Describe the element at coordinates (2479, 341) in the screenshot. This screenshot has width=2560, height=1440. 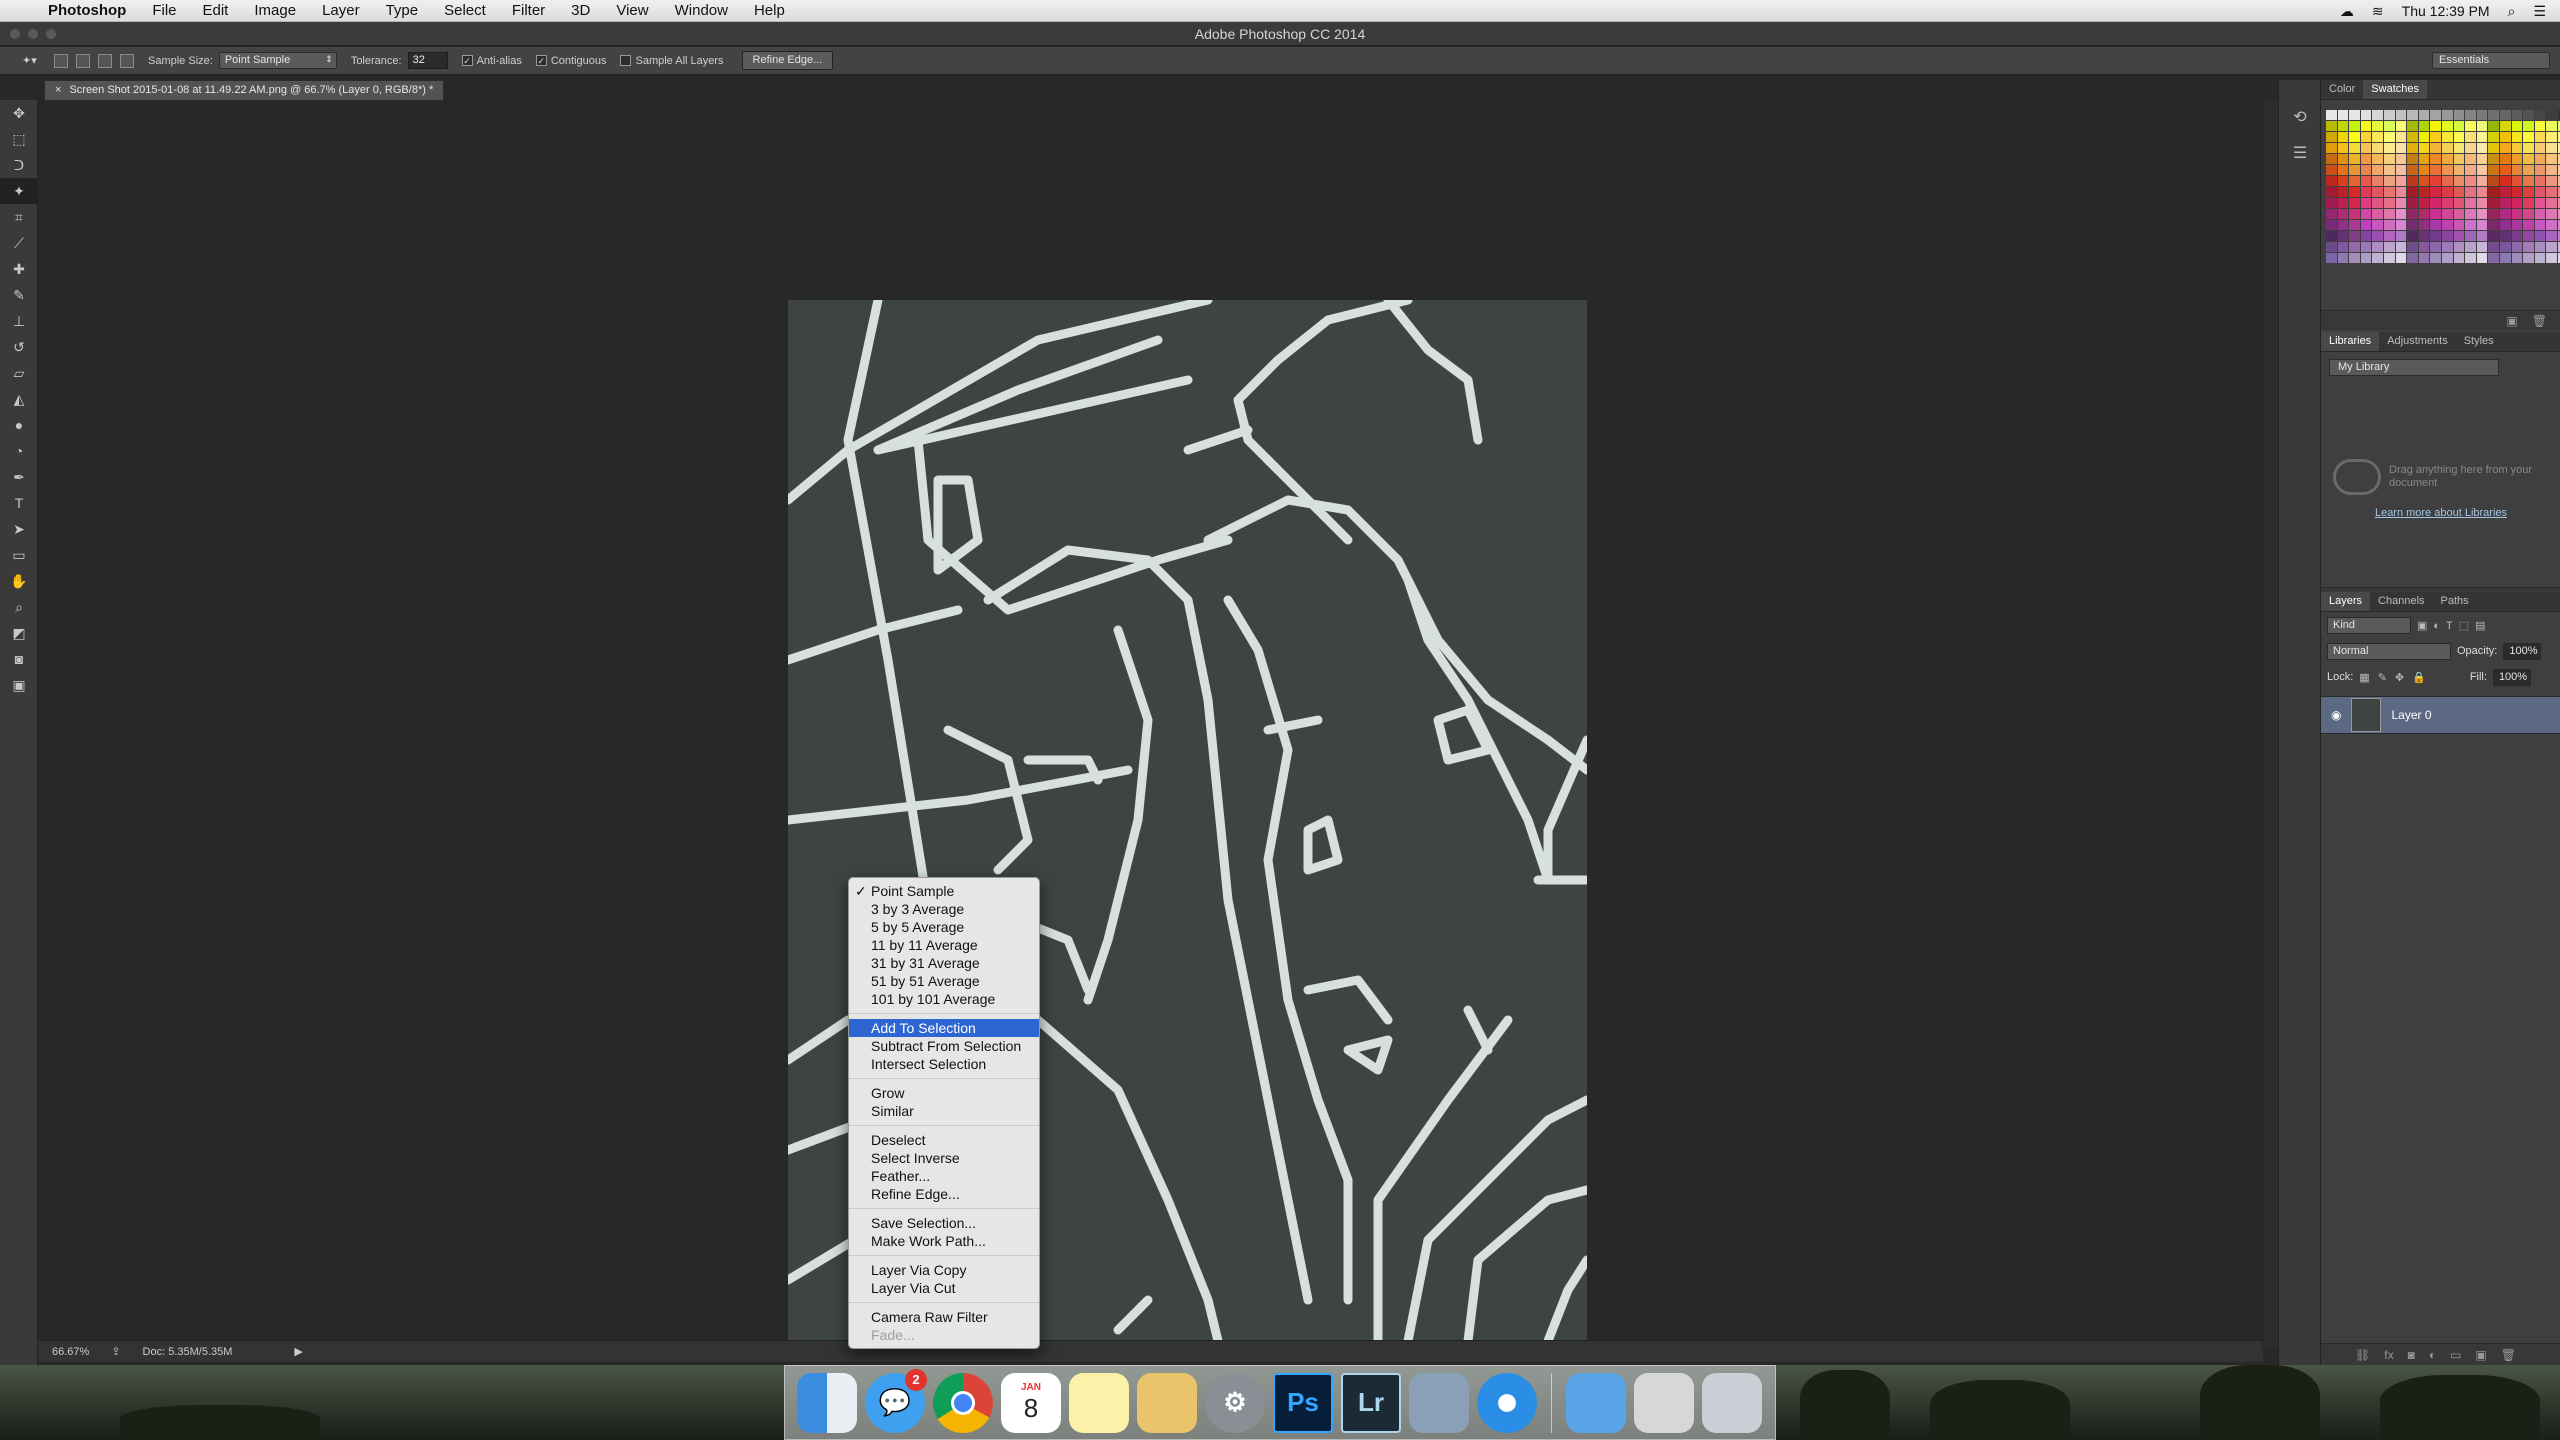
I see `tab-styles: Styles` at that location.